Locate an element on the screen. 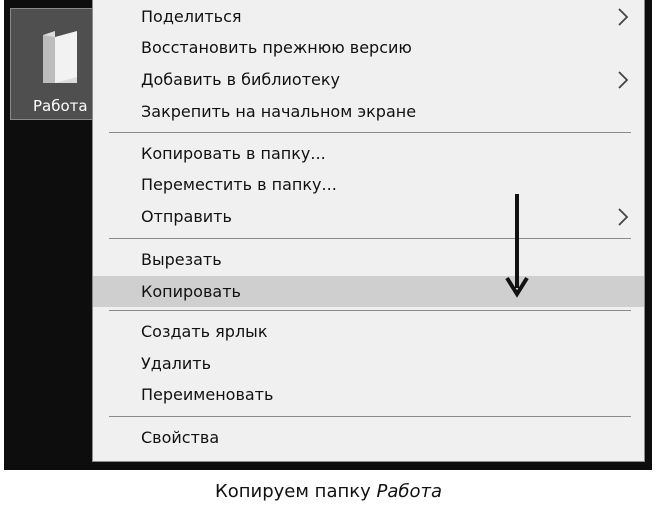 Image resolution: width=657 pixels, height=510 pixels. menu-item-label: Переименовать is located at coordinates (207, 394).